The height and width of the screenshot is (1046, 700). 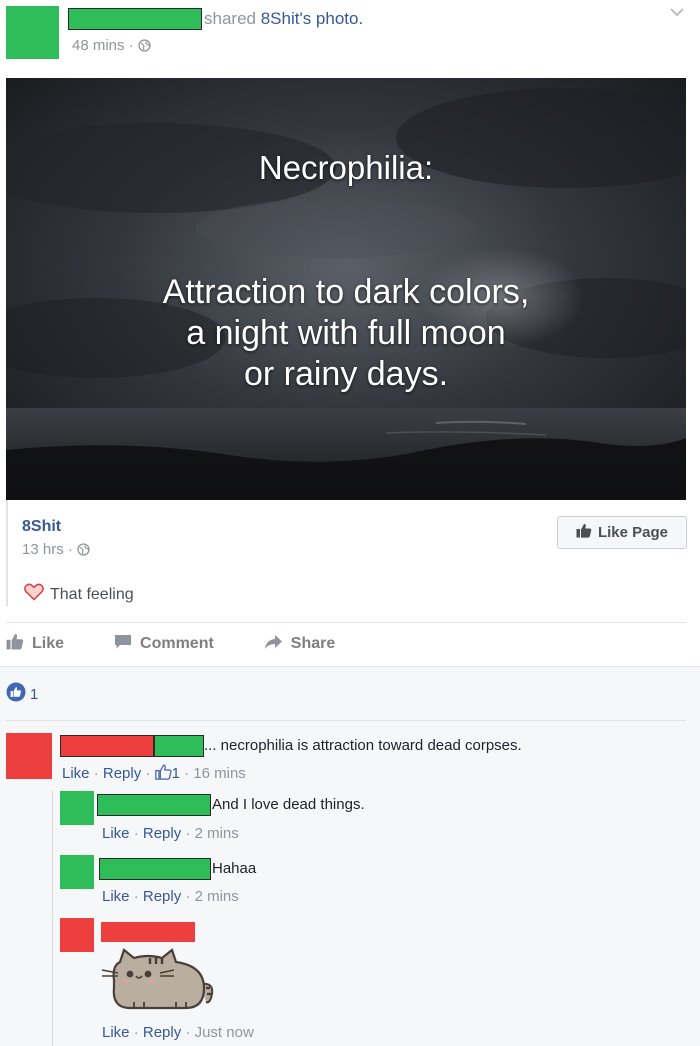 I want to click on reaction-summary: 1, so click(x=22, y=694).